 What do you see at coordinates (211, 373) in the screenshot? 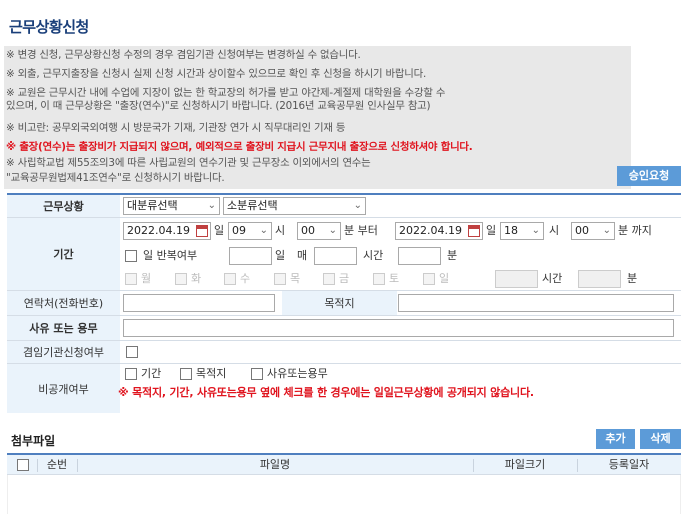
I see `private-option-label: 목적지` at bounding box center [211, 373].